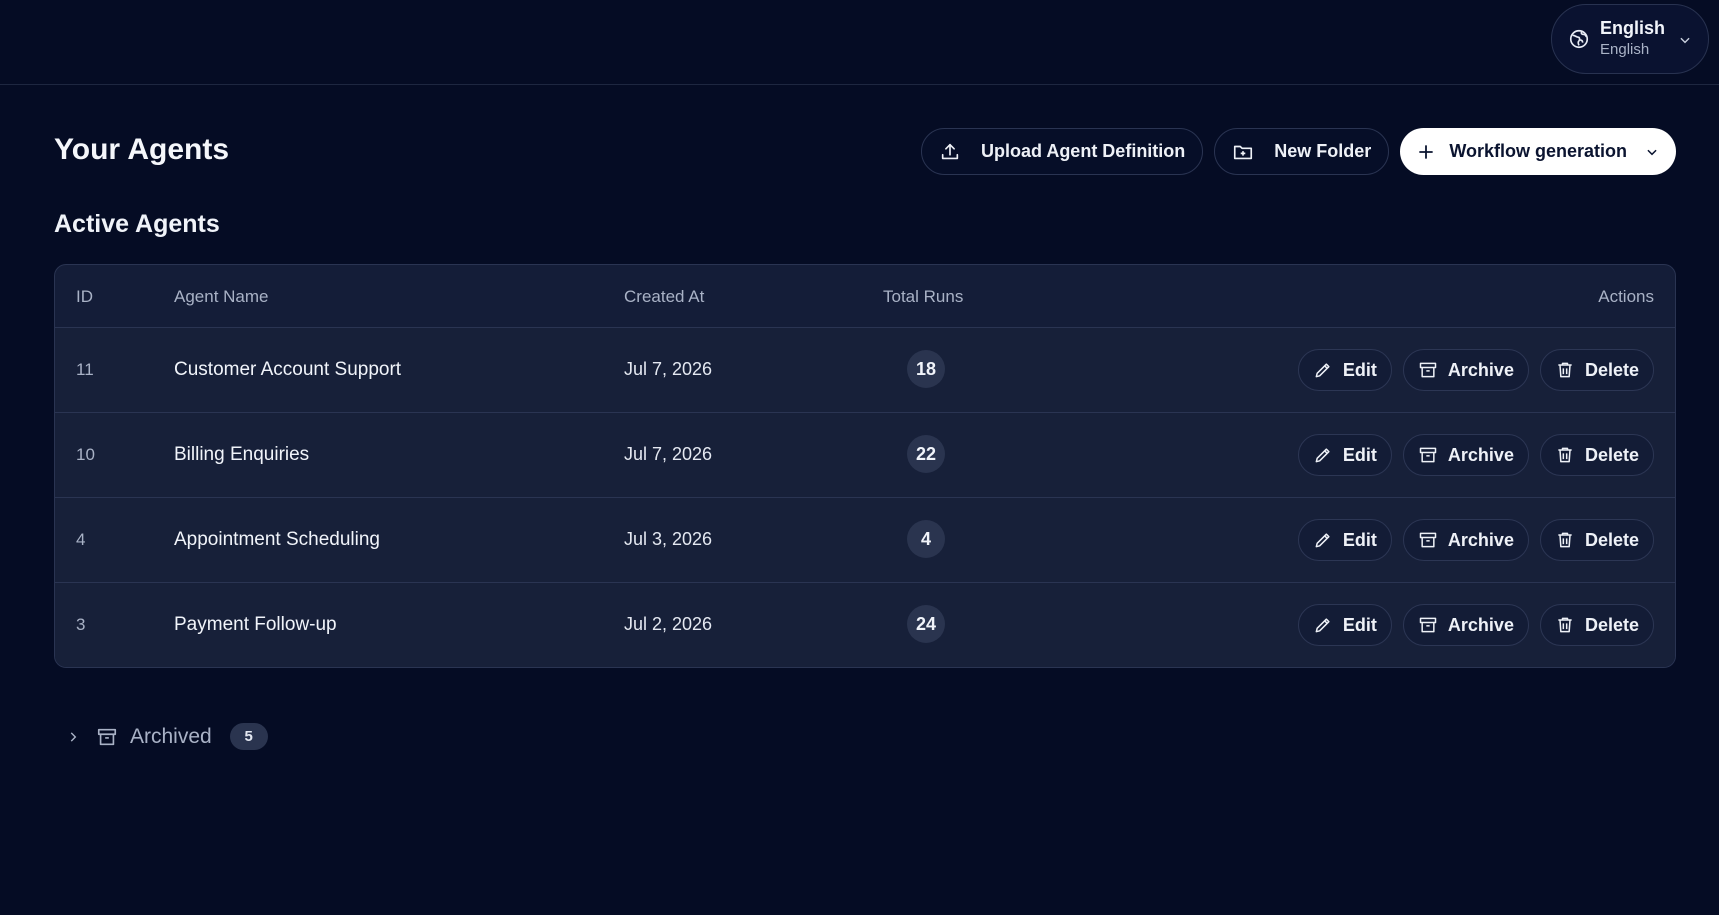 The height and width of the screenshot is (915, 1719). I want to click on agent-id: 10, so click(85, 454).